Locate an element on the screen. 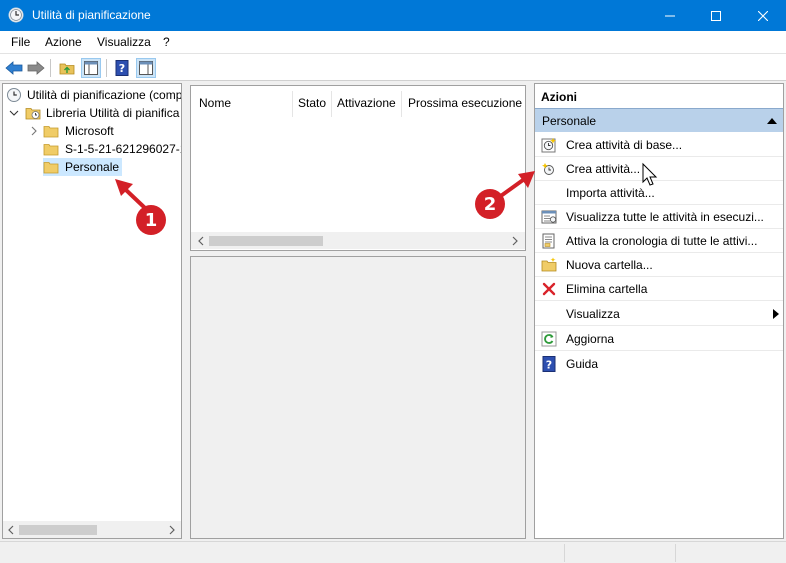 The width and height of the screenshot is (786, 563). annotation-badge-1: 1 is located at coordinates (151, 220).